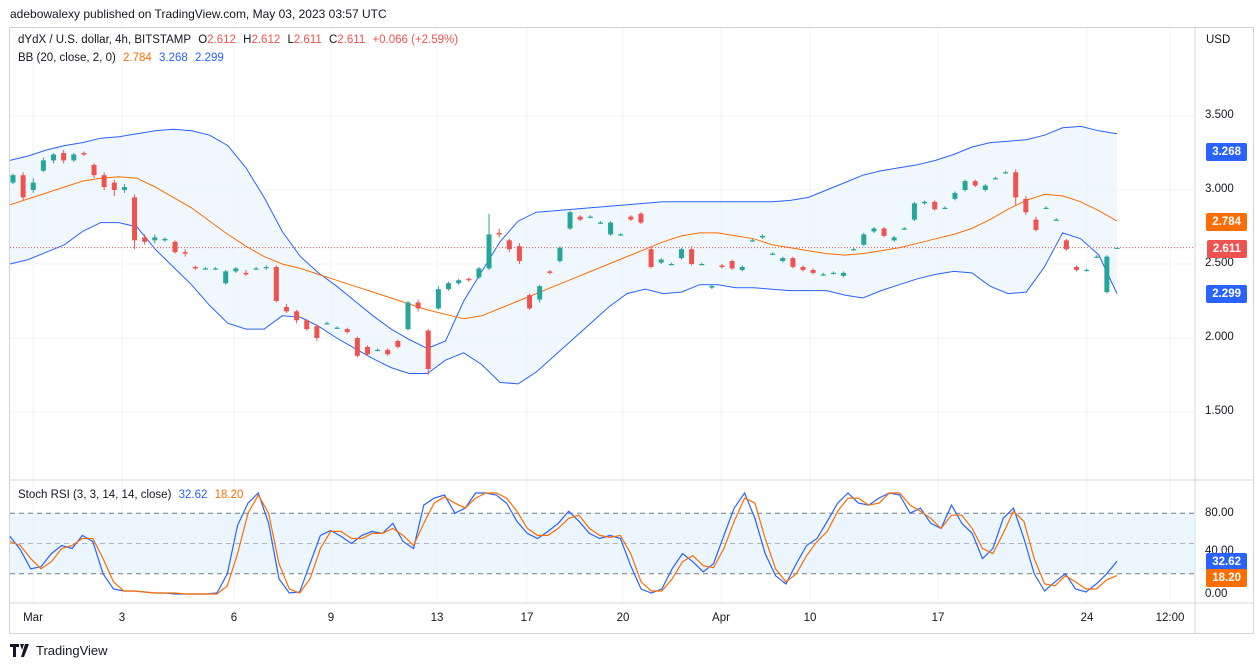 This screenshot has height=668, width=1260. I want to click on time-tick: Mar, so click(33, 618).